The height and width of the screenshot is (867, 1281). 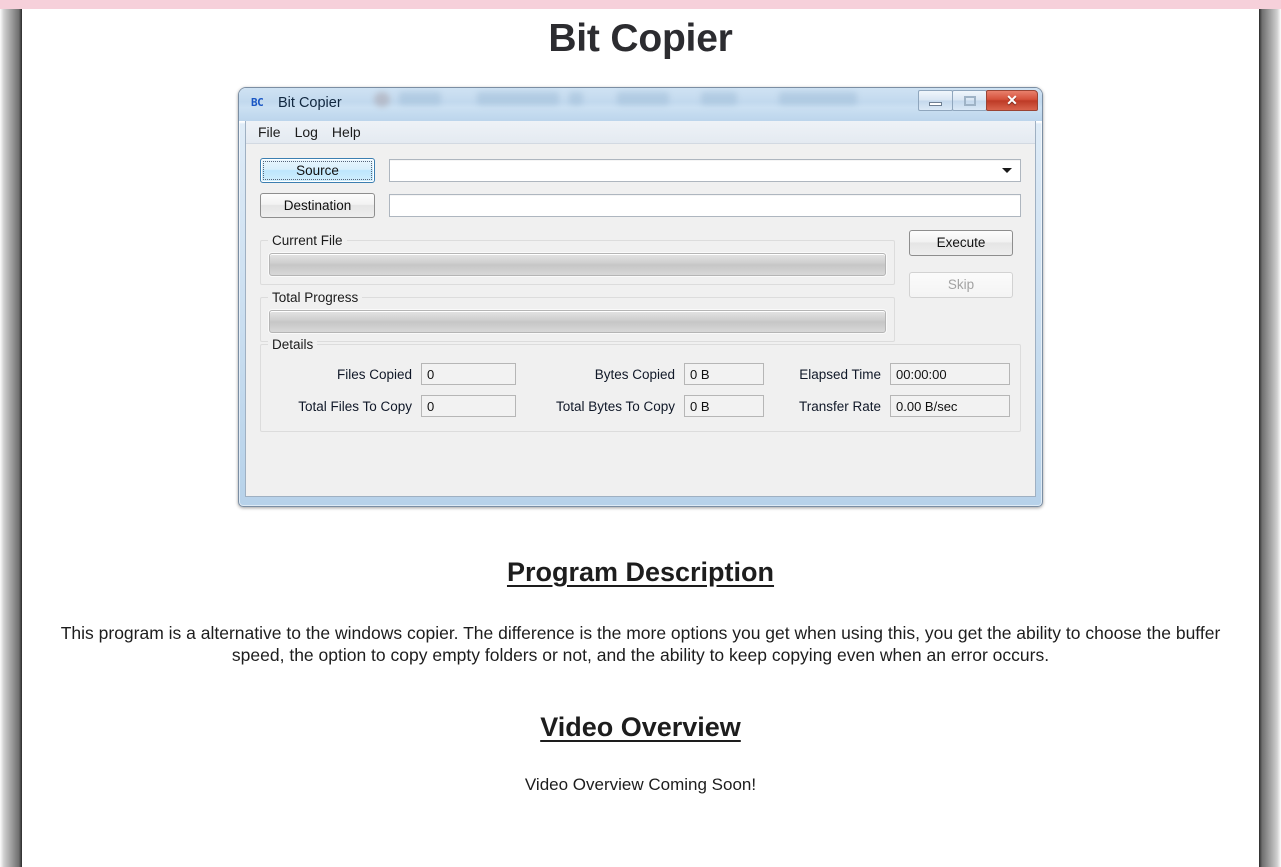 What do you see at coordinates (355, 406) in the screenshot?
I see `total-files-to-copy-label: Total Files To Copy` at bounding box center [355, 406].